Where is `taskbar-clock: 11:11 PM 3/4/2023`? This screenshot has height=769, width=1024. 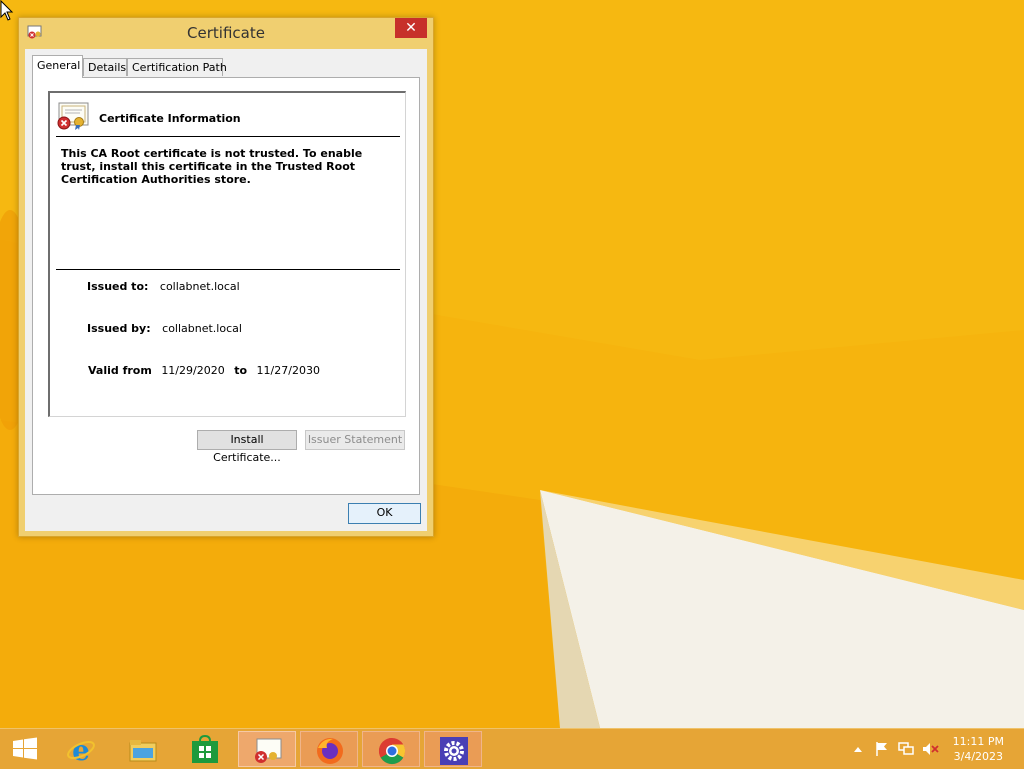
taskbar-clock: 11:11 PM 3/4/2023 is located at coordinates (978, 749).